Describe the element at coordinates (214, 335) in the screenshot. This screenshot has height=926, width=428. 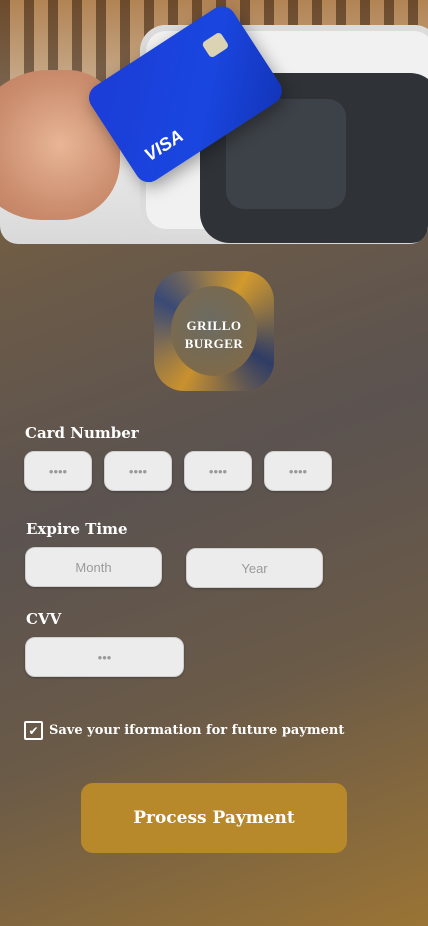
I see `logo-text: GRILLO BURGER` at that location.